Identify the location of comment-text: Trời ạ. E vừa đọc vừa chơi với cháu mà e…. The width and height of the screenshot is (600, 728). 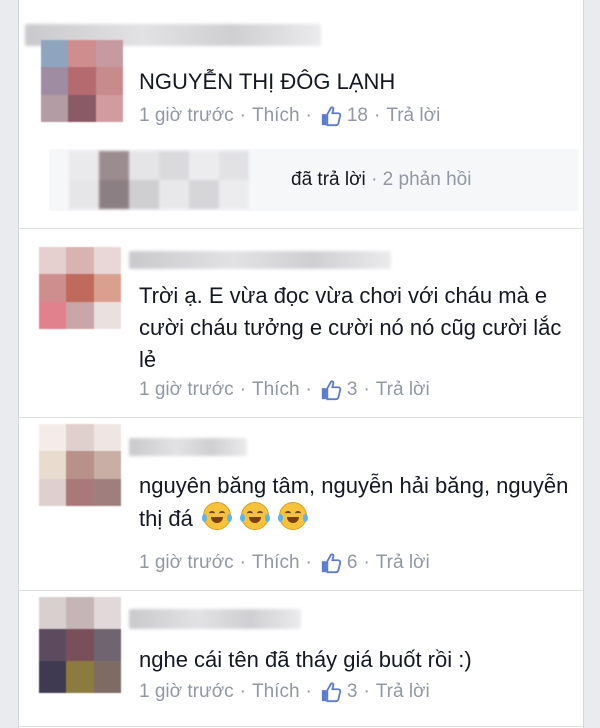
(350, 327).